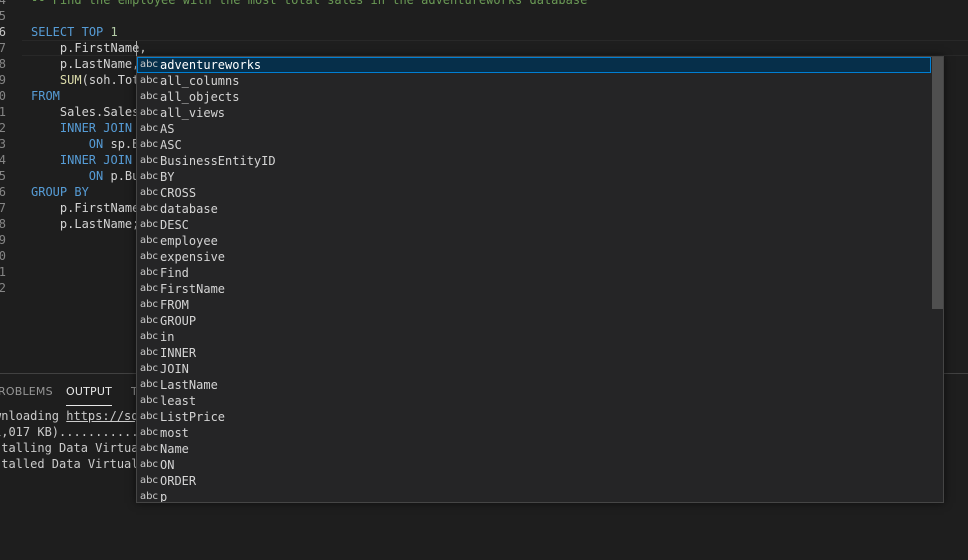  What do you see at coordinates (534, 337) in the screenshot?
I see `suggestion-item: abc in` at bounding box center [534, 337].